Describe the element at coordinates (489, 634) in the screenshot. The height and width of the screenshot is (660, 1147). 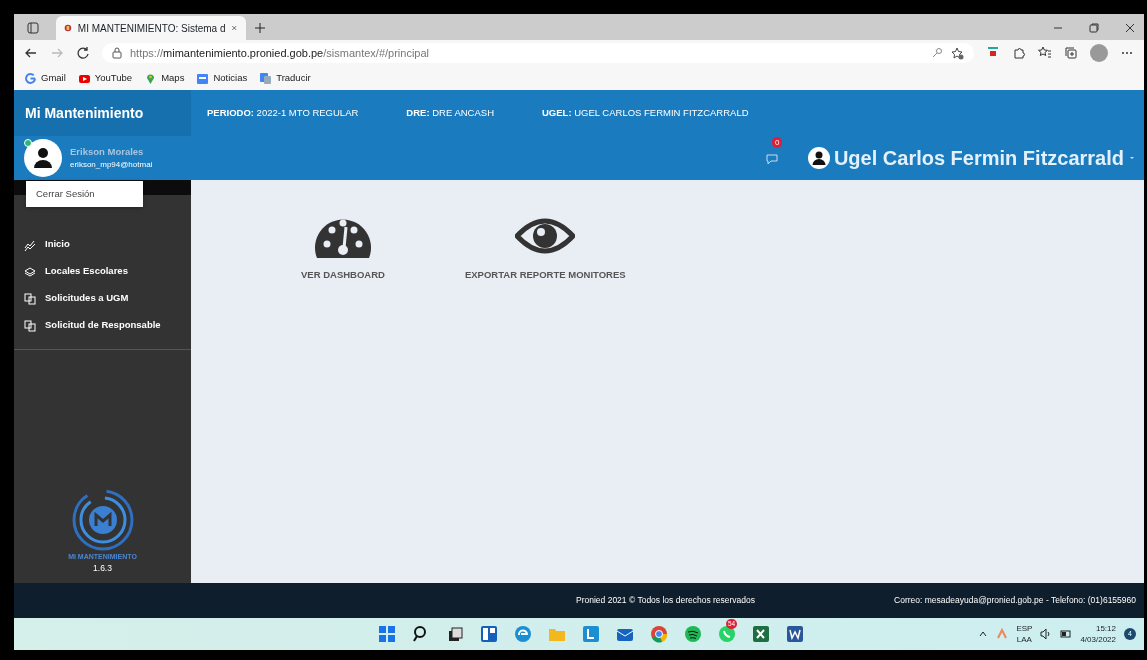
I see `widgets-icon` at that location.